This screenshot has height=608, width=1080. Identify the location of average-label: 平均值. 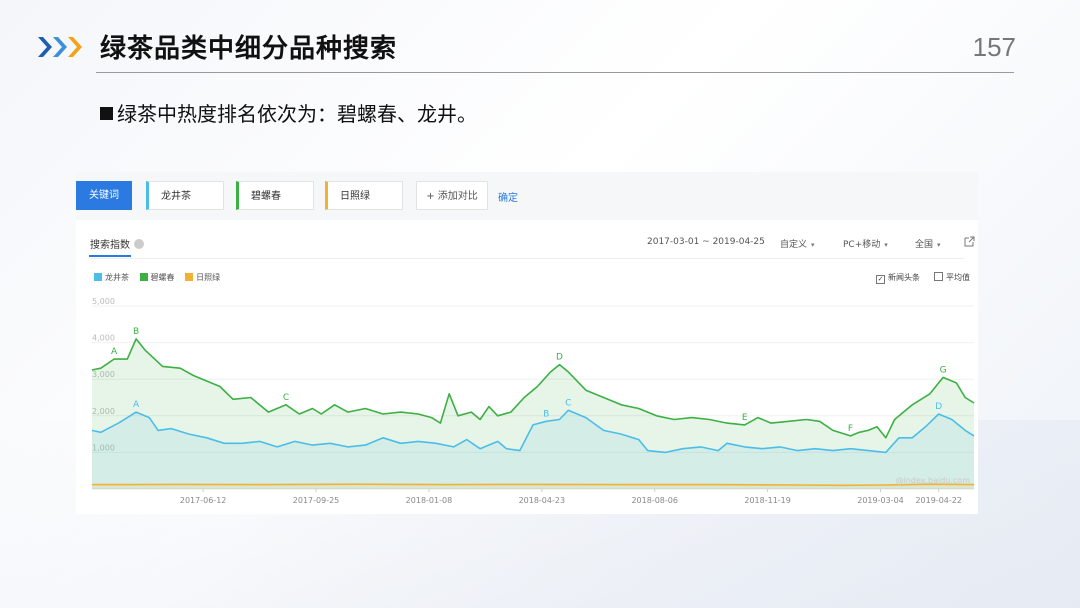
(958, 277).